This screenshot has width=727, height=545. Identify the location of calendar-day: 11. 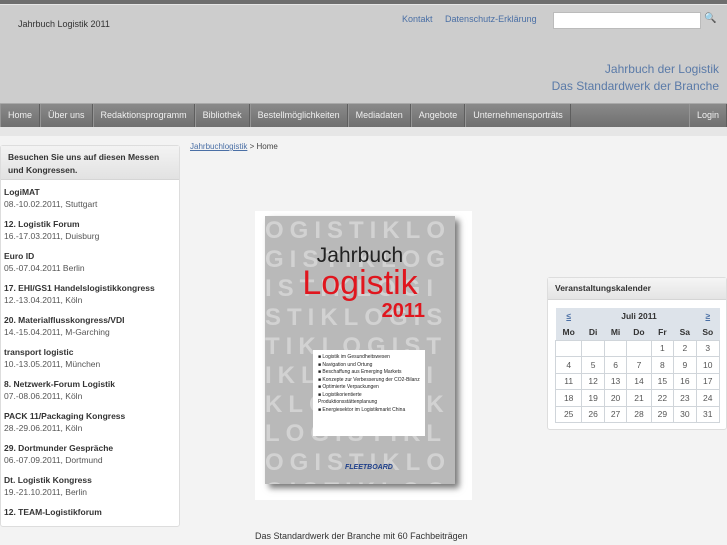
(568, 381).